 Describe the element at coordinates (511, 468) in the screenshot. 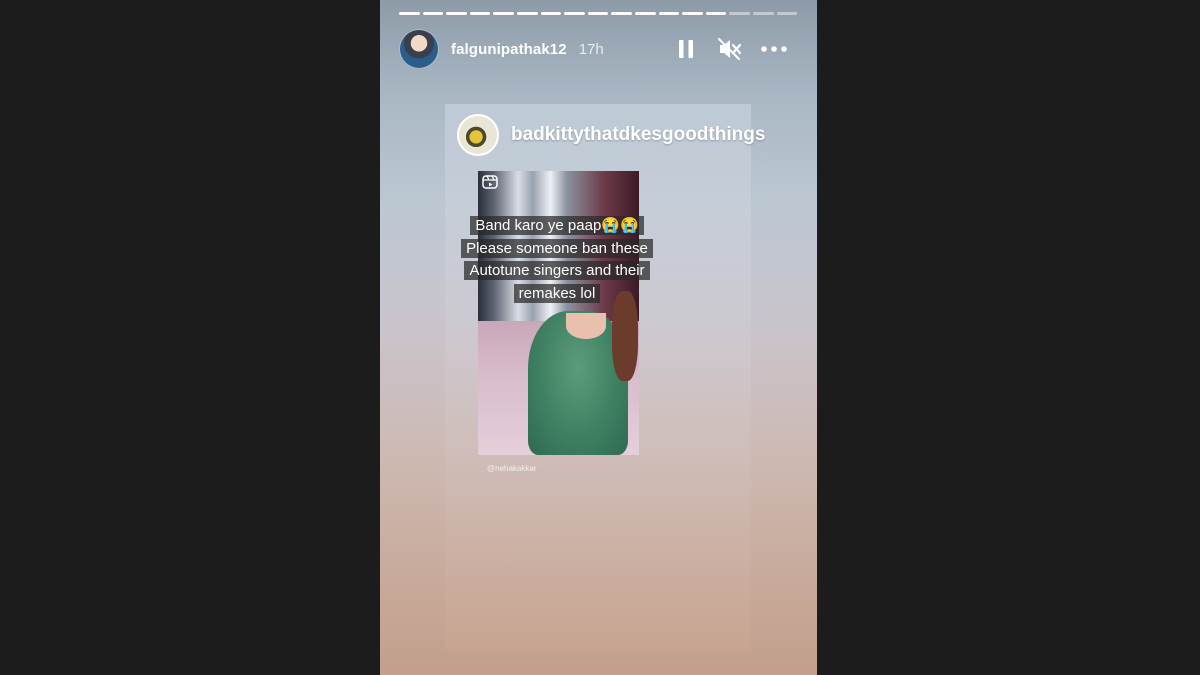

I see `mention-tag: @nehakakkar` at that location.